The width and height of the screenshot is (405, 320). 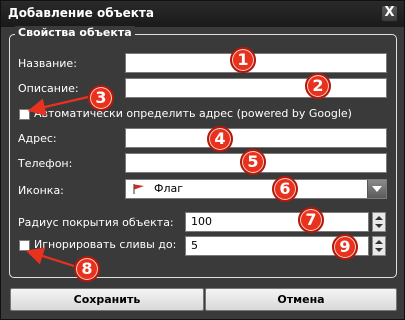 I want to click on chevron-down-icon, so click(x=376, y=189).